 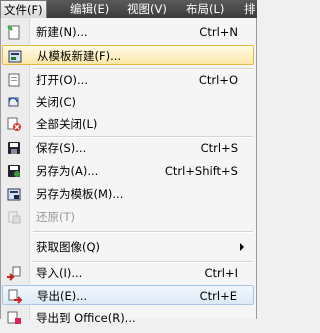 I want to click on menu-item-shortcut: Ctrl+S, so click(x=219, y=148).